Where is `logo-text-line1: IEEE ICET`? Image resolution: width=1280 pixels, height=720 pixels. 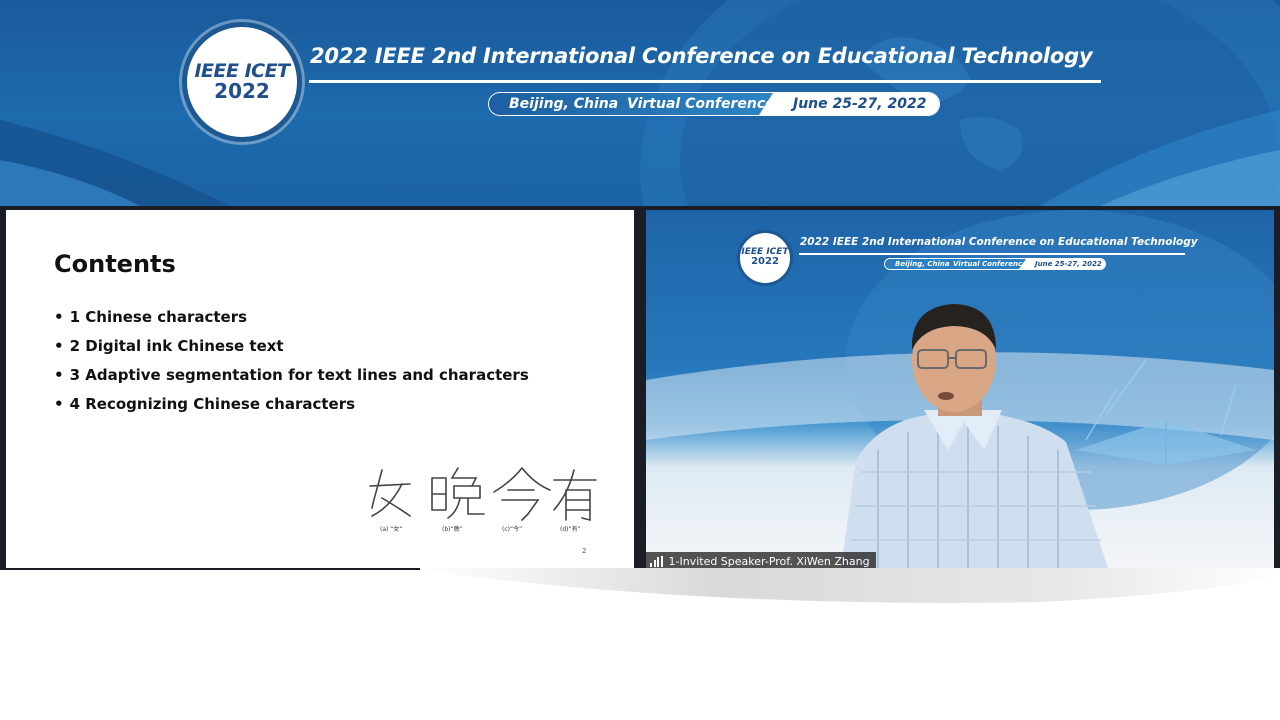
logo-text-line1: IEEE ICET is located at coordinates (242, 70).